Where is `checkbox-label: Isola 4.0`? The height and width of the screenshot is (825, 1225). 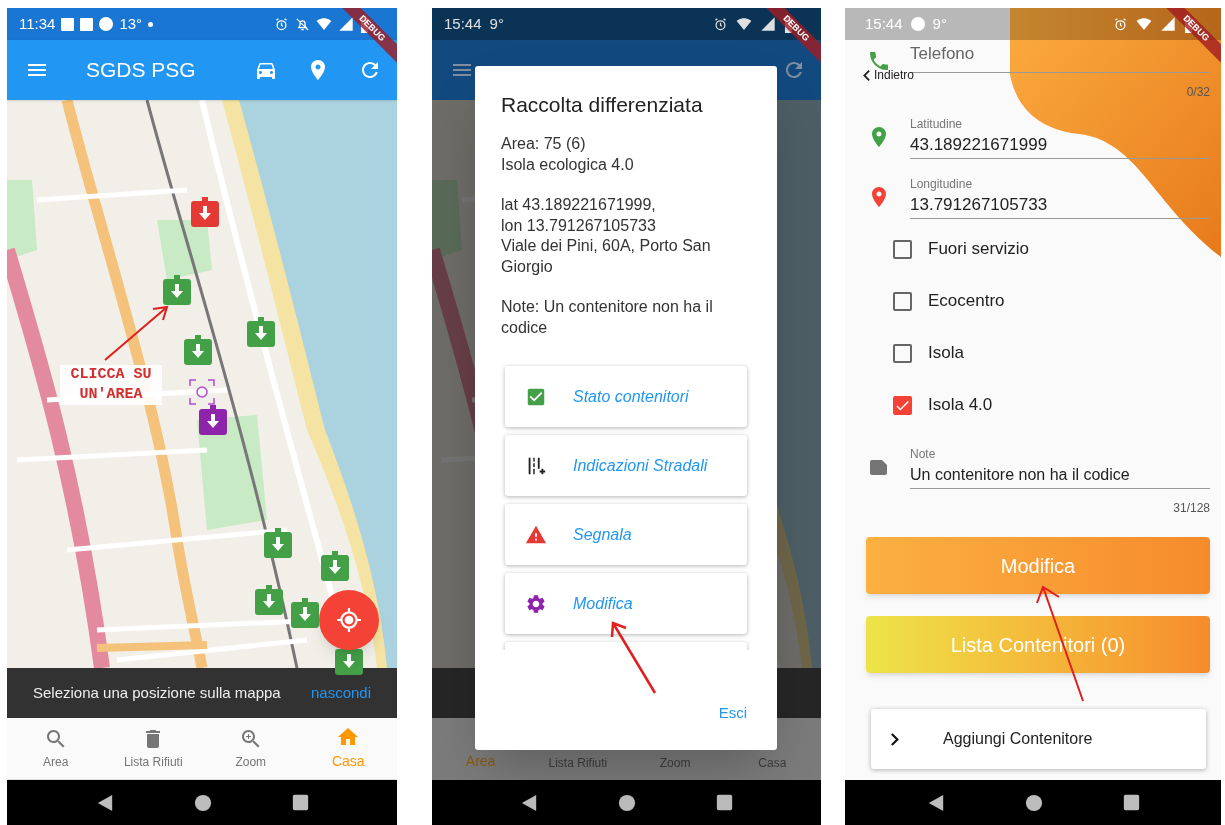
checkbox-label: Isola 4.0 is located at coordinates (960, 405).